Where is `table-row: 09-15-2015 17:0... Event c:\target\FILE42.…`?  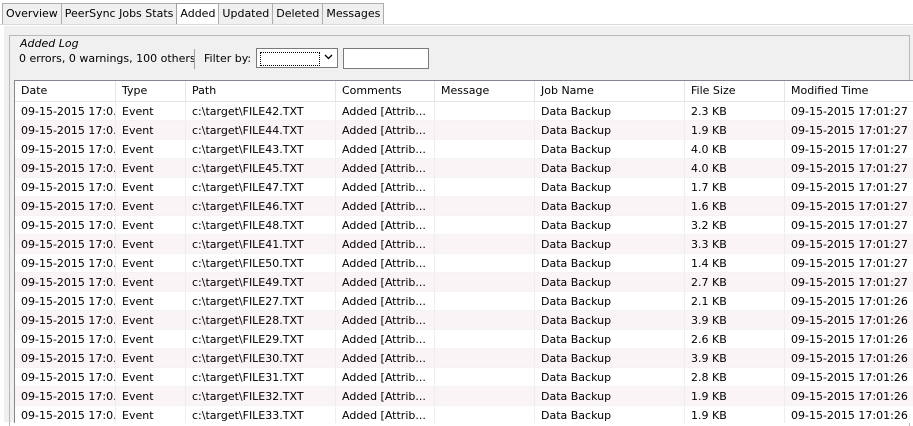
table-row: 09-15-2015 17:0... Event c:\target\FILE42.… is located at coordinates (464, 111).